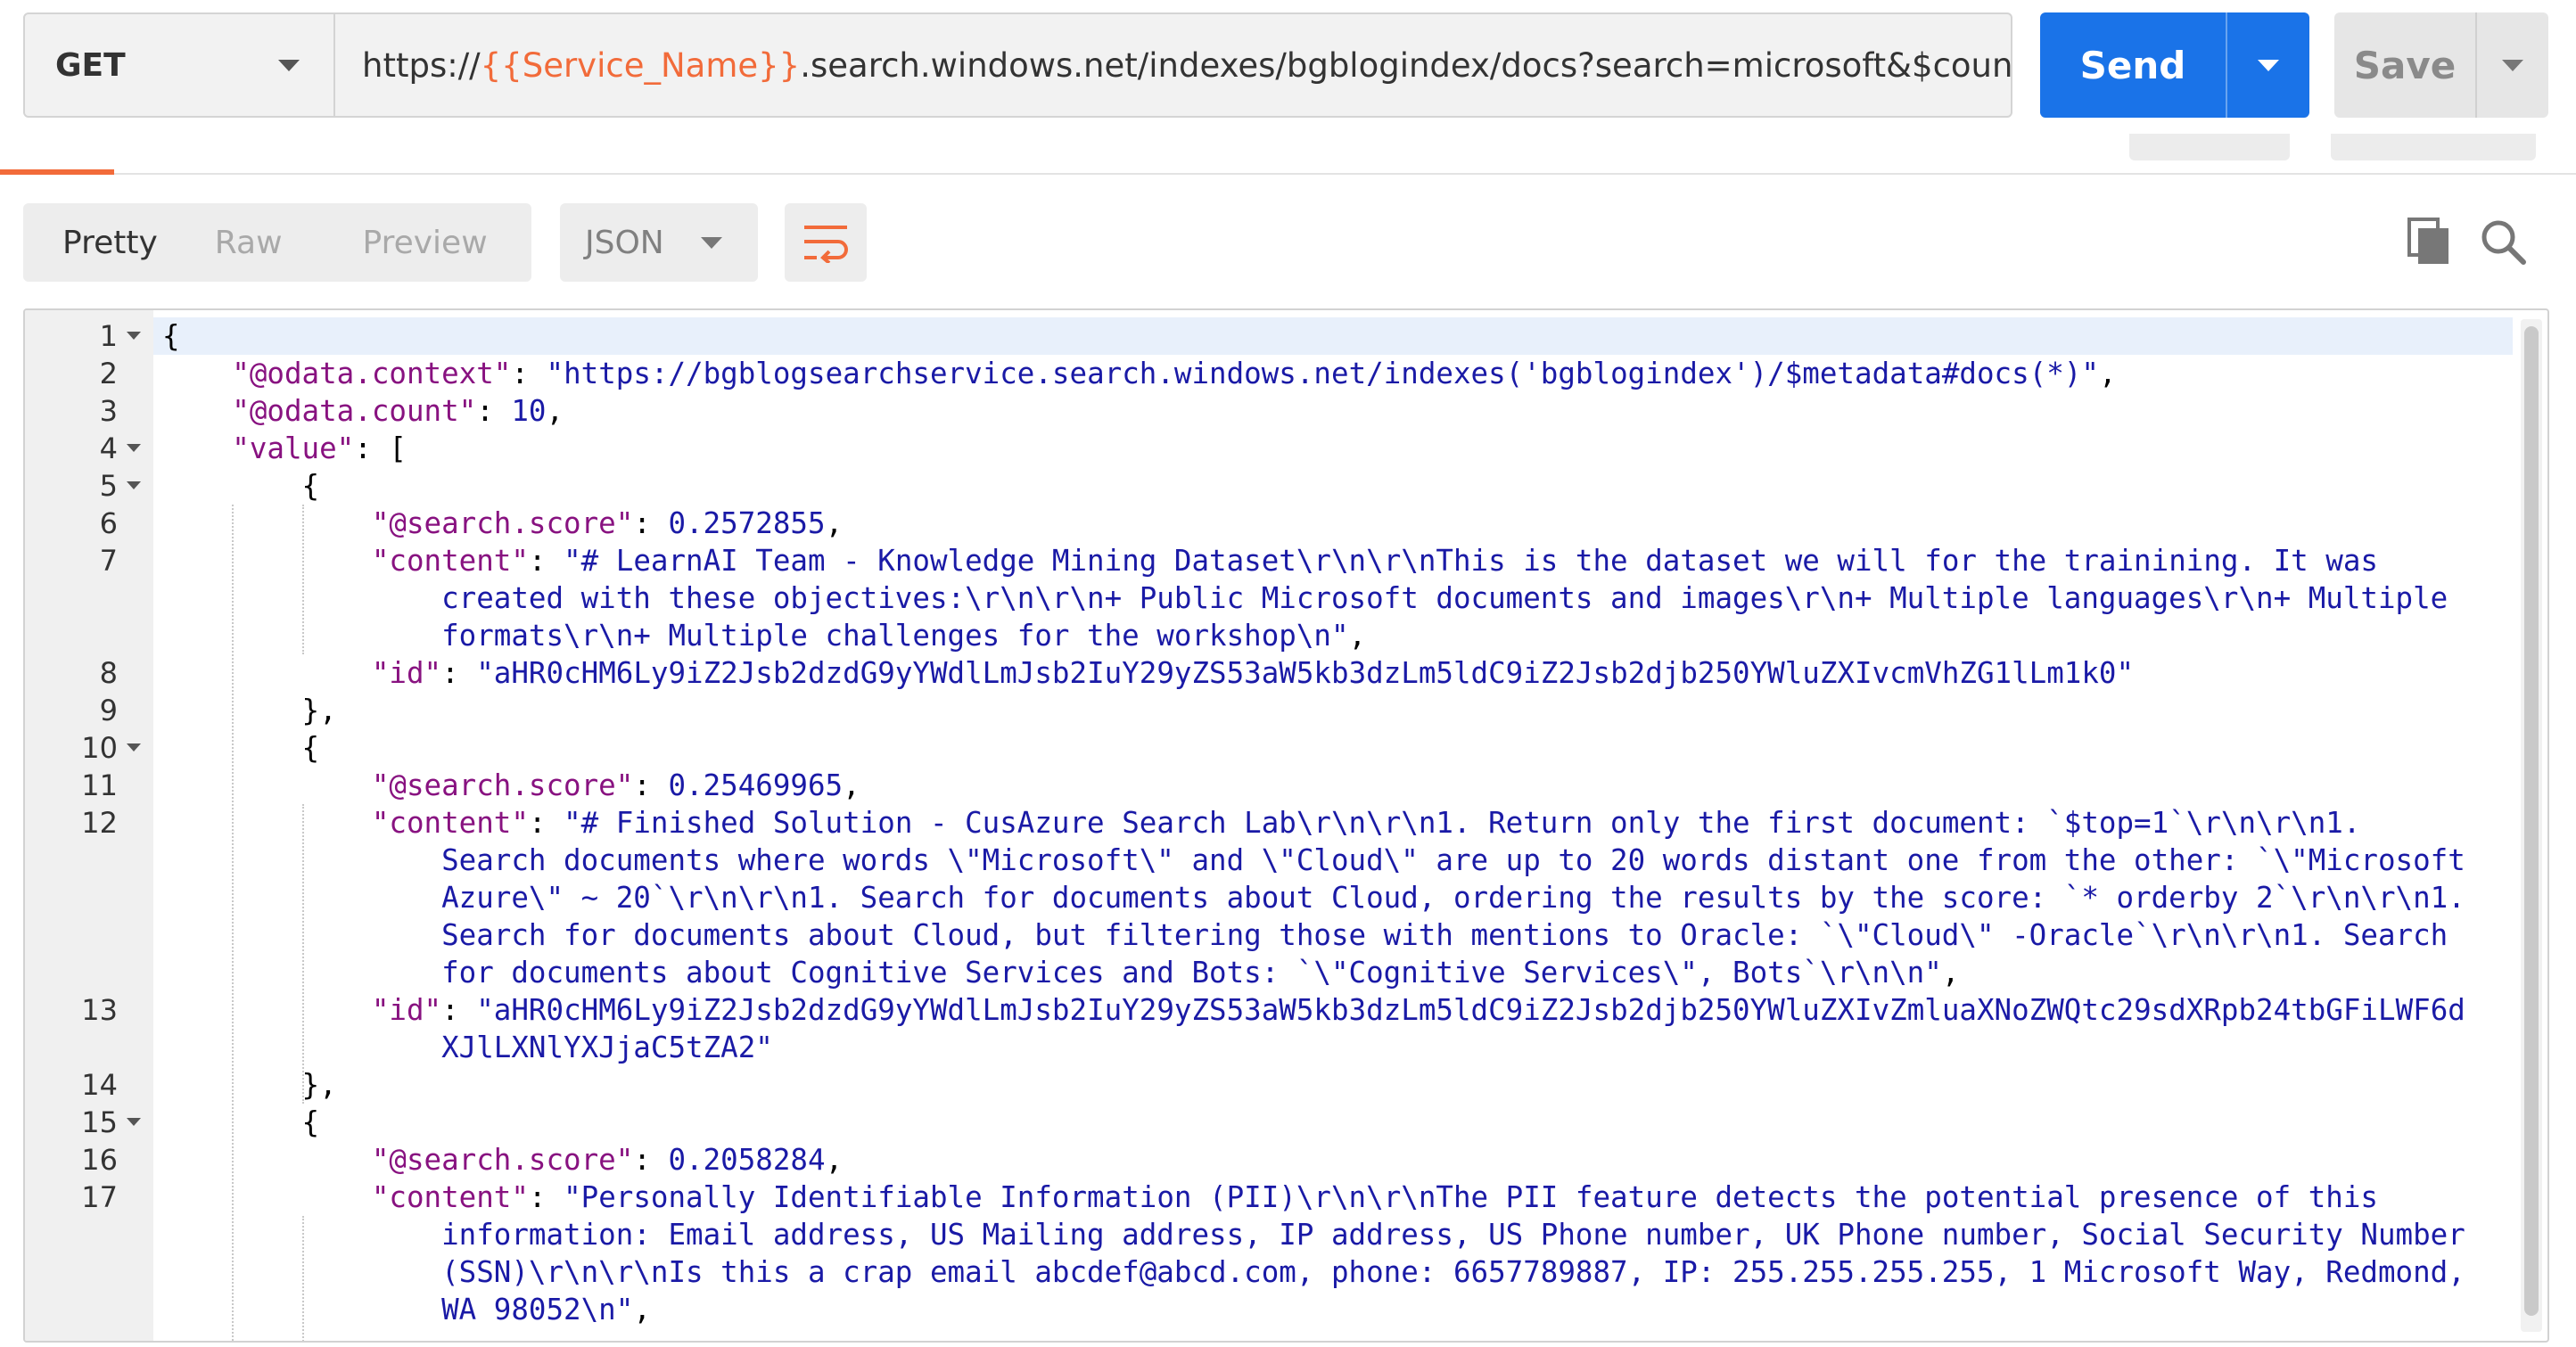 The height and width of the screenshot is (1347, 2576). What do you see at coordinates (1269, 336) in the screenshot?
I see `code-line: 1{` at bounding box center [1269, 336].